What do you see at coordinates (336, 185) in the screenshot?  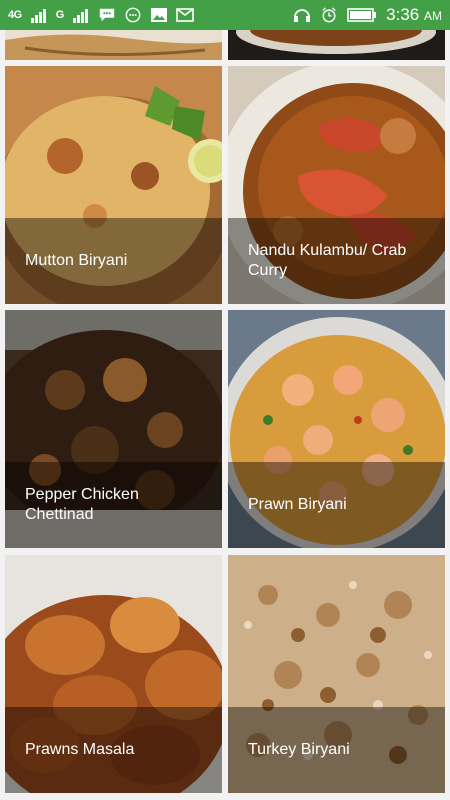 I see `recipe-card: Nandu Kulambu/ Crab Curry` at bounding box center [336, 185].